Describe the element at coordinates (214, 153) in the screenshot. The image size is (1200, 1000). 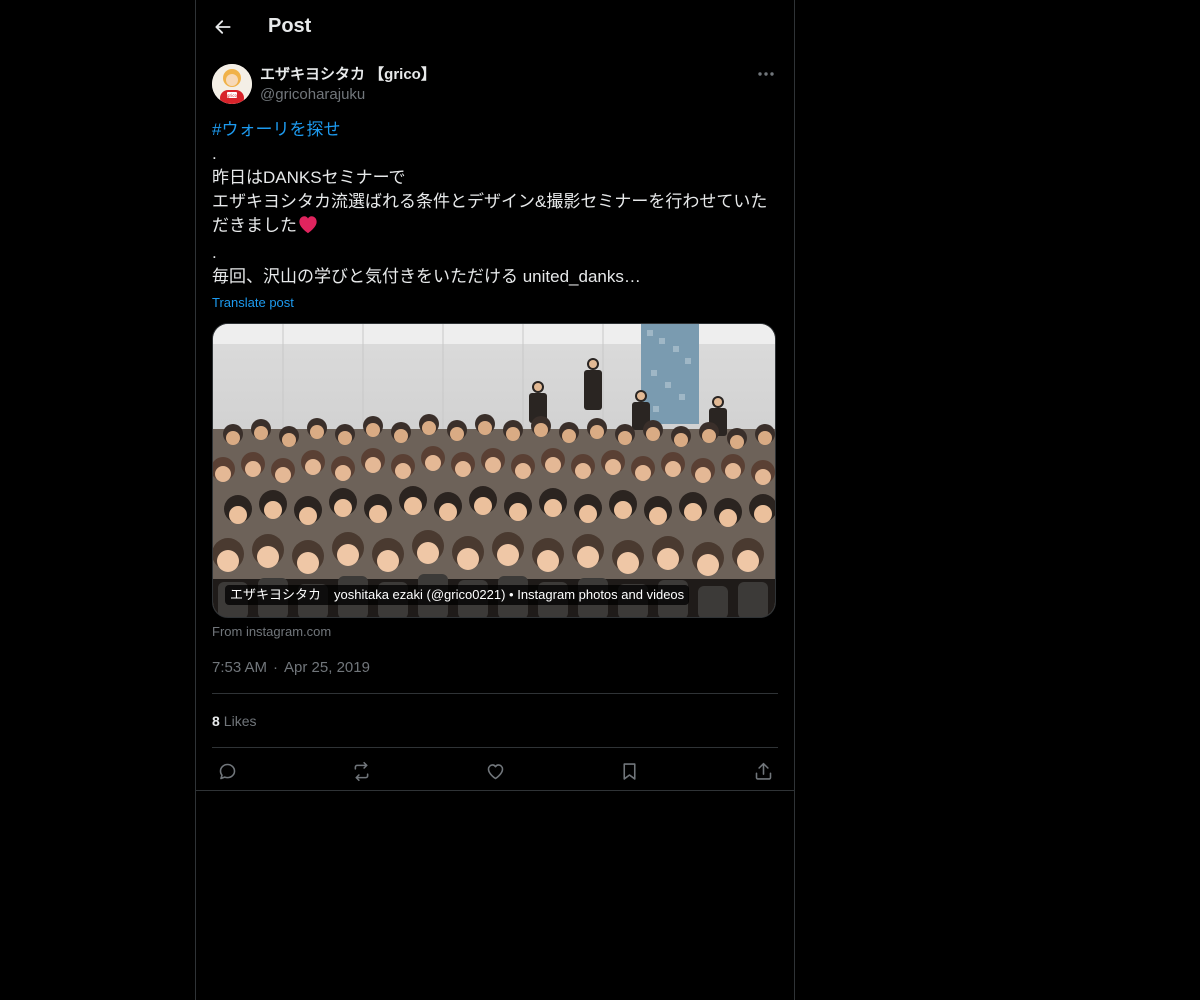
I see `post-text-line-1: .` at that location.